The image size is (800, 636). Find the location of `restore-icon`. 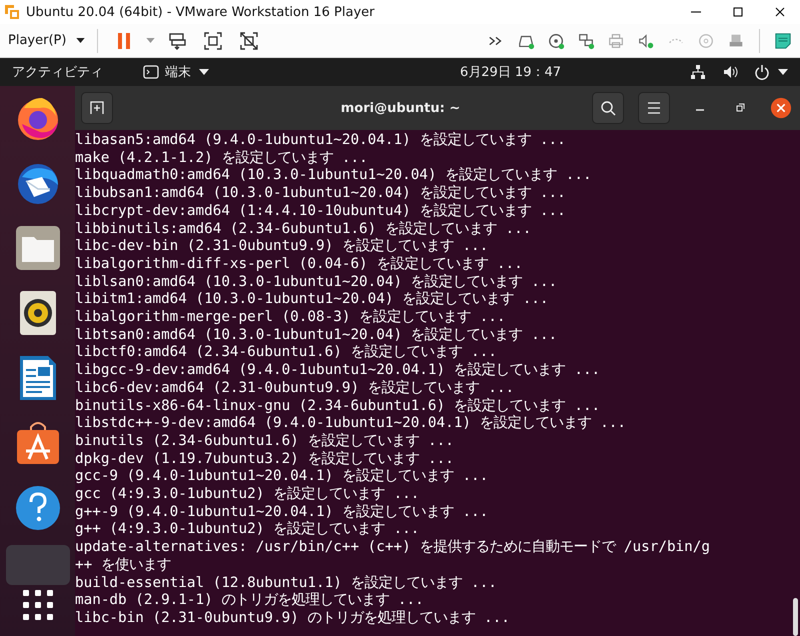

restore-icon is located at coordinates (740, 108).